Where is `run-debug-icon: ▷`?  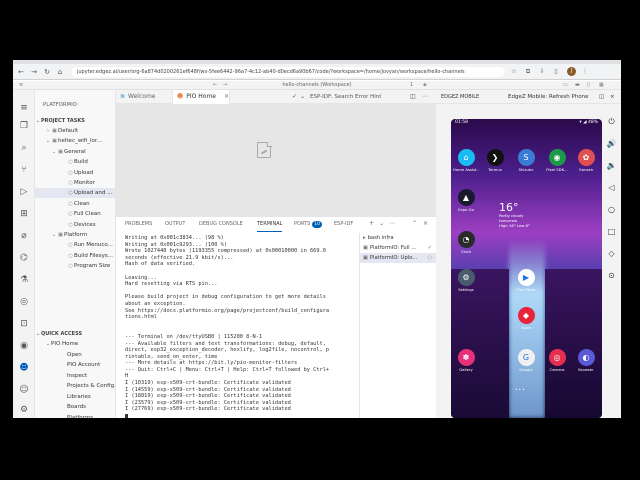
run-debug-icon: ▷ is located at coordinates (24, 192).